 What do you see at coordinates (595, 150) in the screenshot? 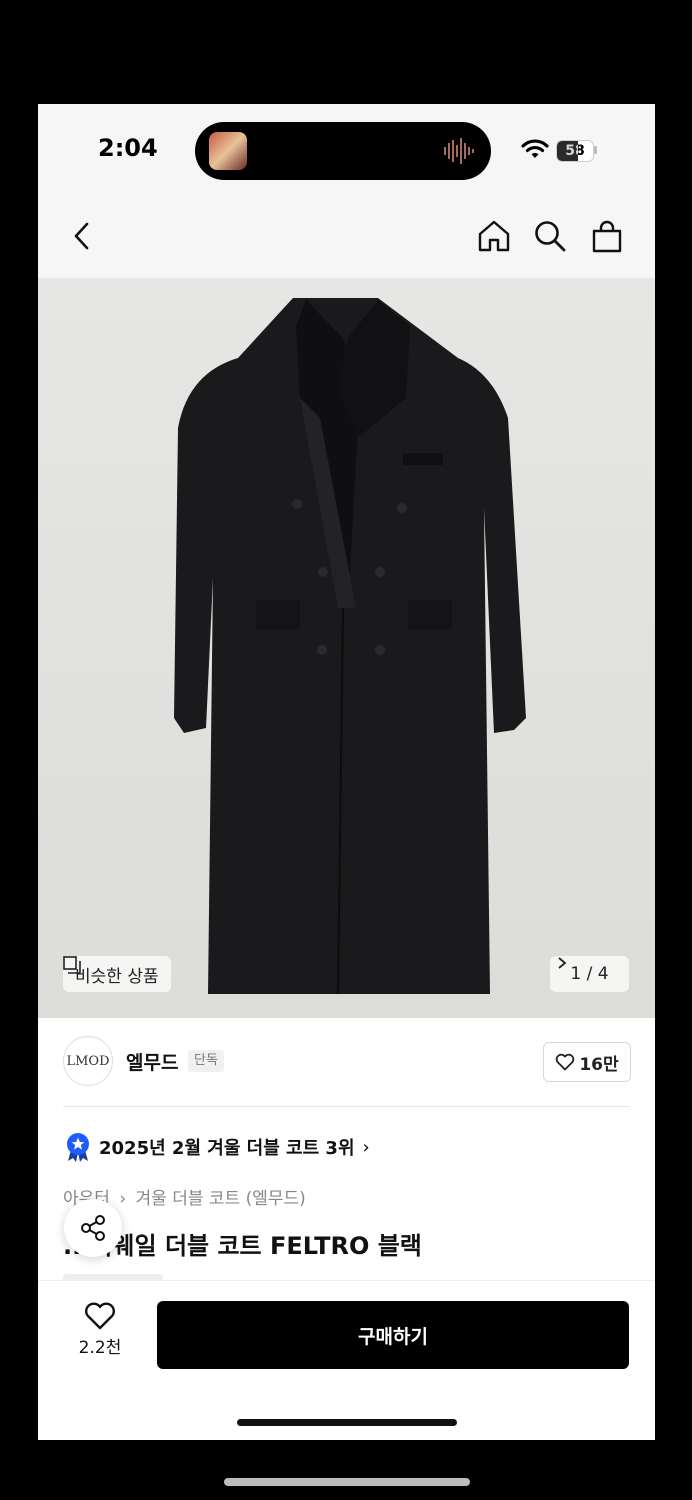
I see `battery-cap` at bounding box center [595, 150].